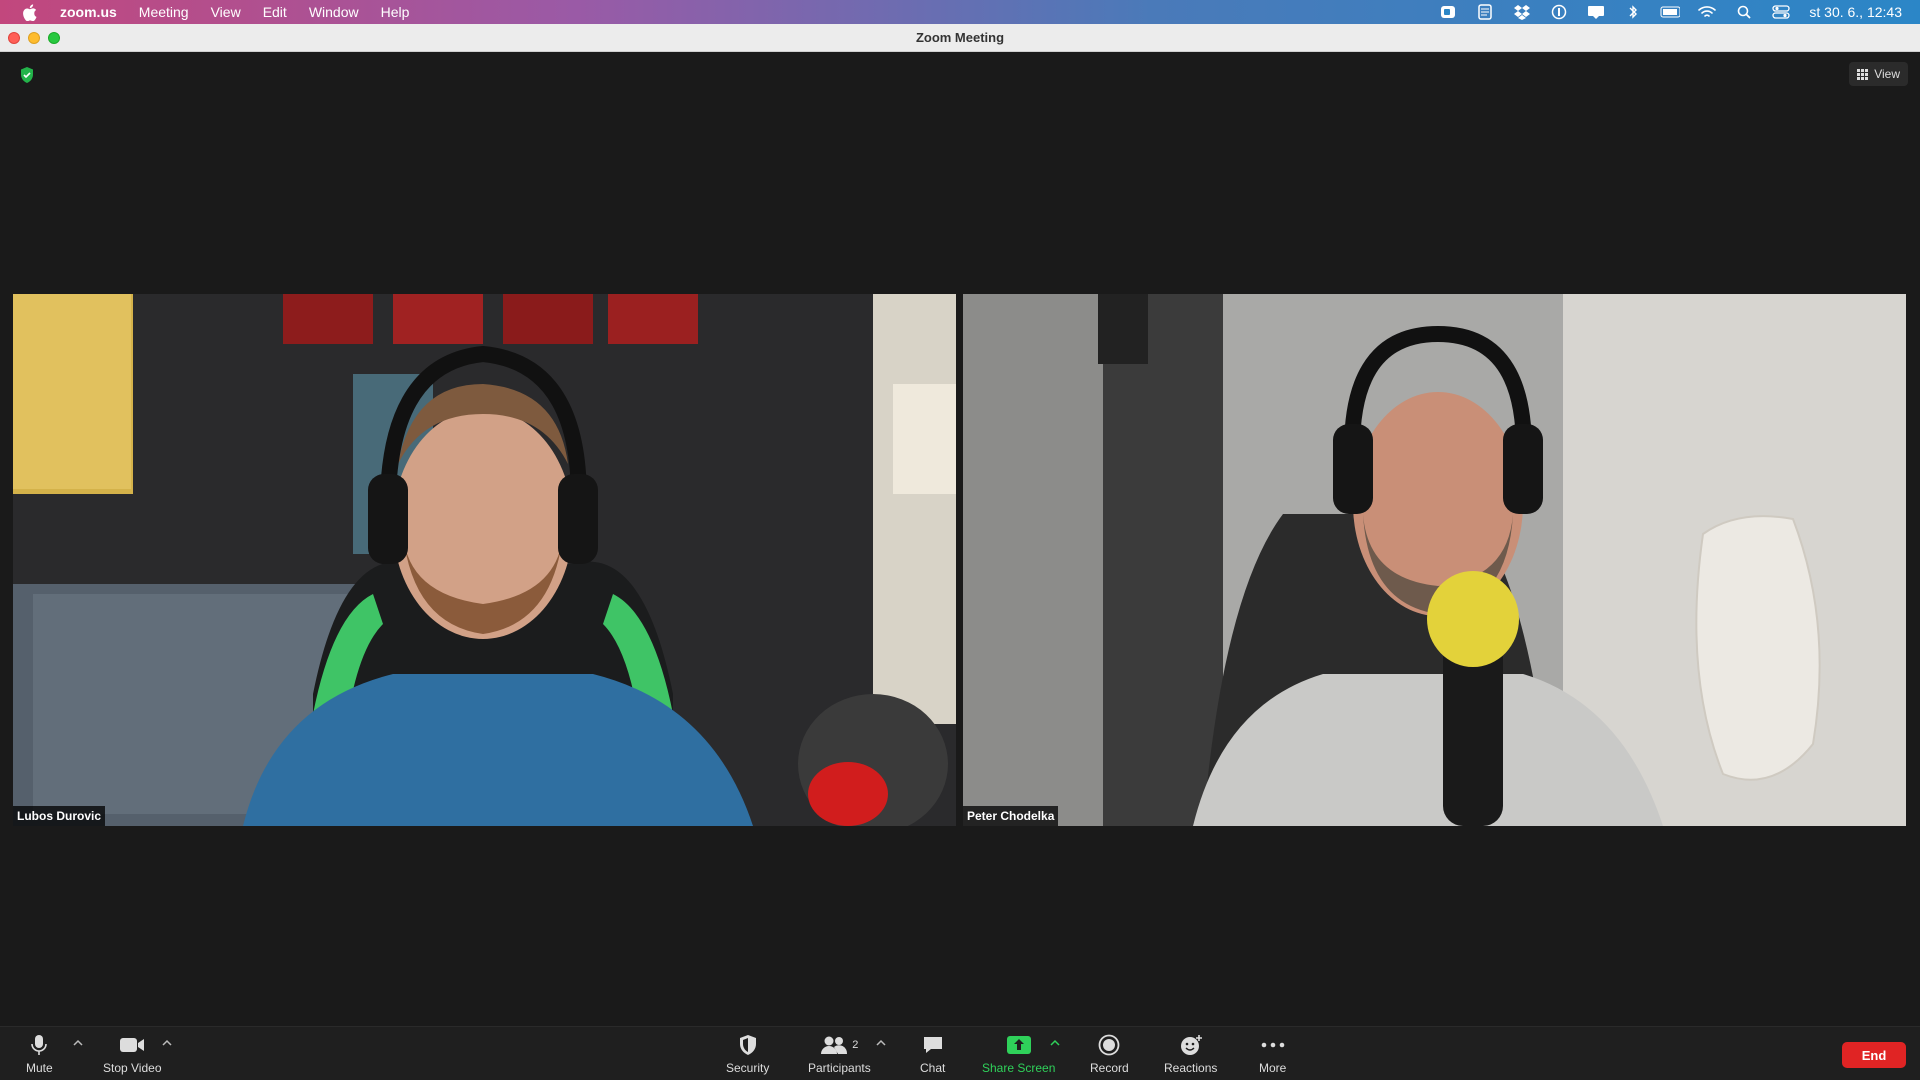 The width and height of the screenshot is (1920, 1080). What do you see at coordinates (1272, 1055) in the screenshot?
I see `more-button: More` at bounding box center [1272, 1055].